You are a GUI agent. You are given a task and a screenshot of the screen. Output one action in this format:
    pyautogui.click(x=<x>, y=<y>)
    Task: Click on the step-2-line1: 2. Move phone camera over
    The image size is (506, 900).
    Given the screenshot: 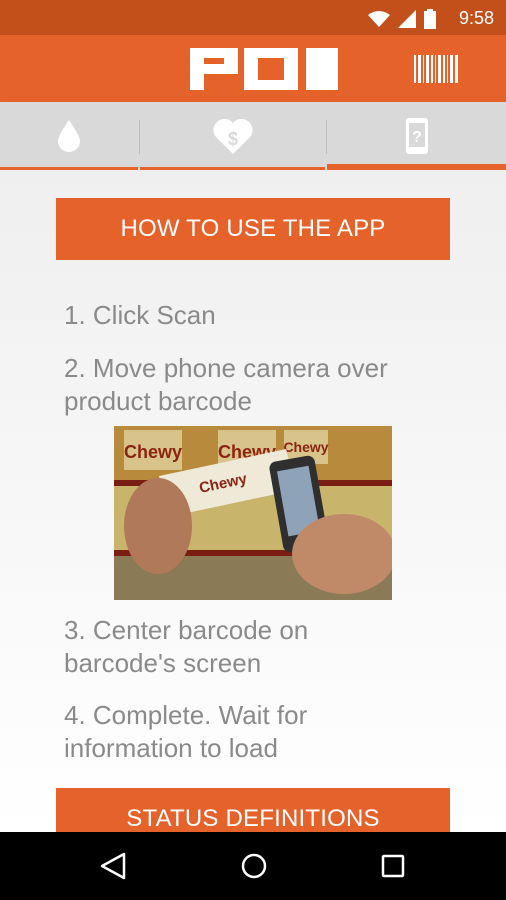 What is the action you would take?
    pyautogui.click(x=226, y=368)
    